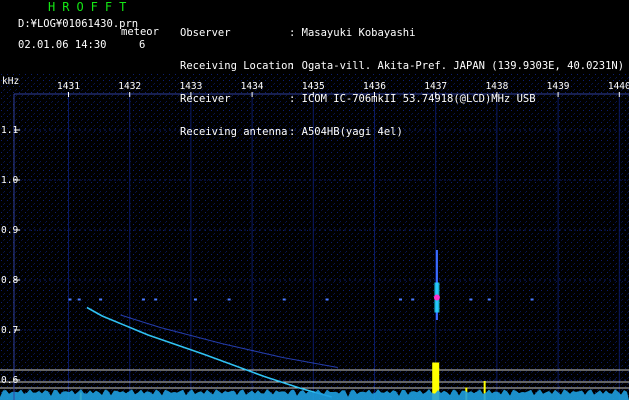 Image resolution: width=629 pixels, height=400 pixels. What do you see at coordinates (346, 132) in the screenshot?
I see `antenna-value: : A504HB(yagi 4el)` at bounding box center [346, 132].